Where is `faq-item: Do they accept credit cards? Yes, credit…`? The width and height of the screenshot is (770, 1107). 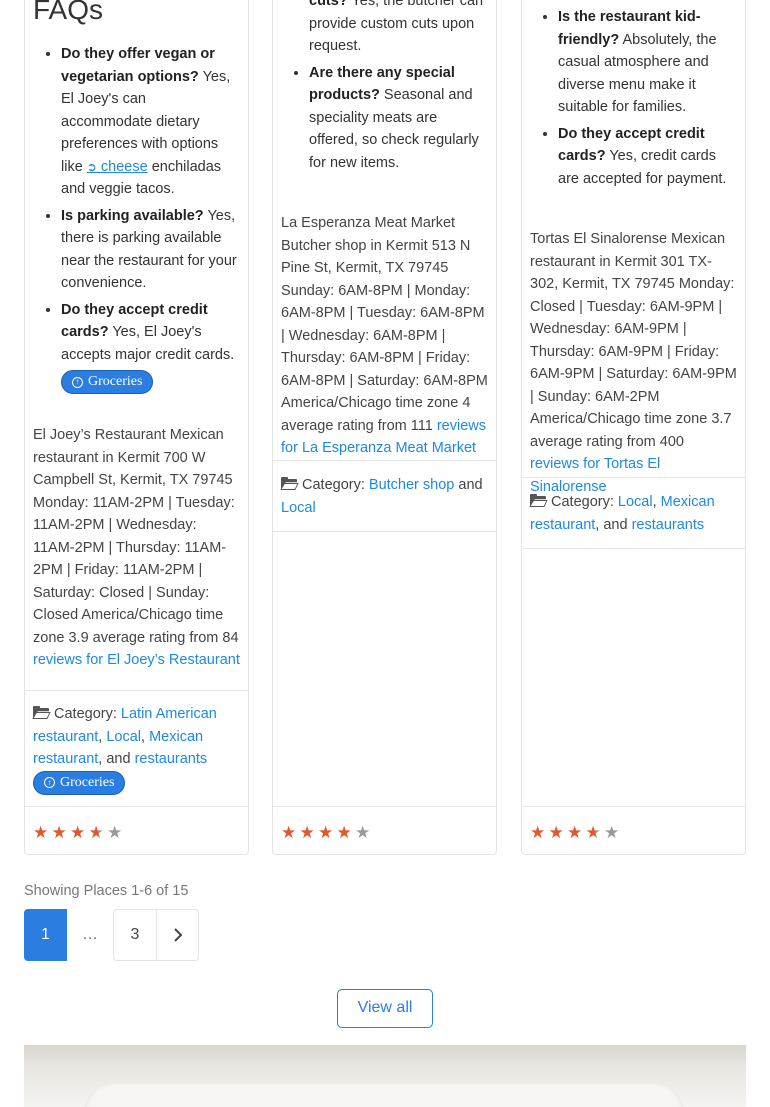 faq-item: Do they accept credit cards? Yes, credit… is located at coordinates (647, 157).